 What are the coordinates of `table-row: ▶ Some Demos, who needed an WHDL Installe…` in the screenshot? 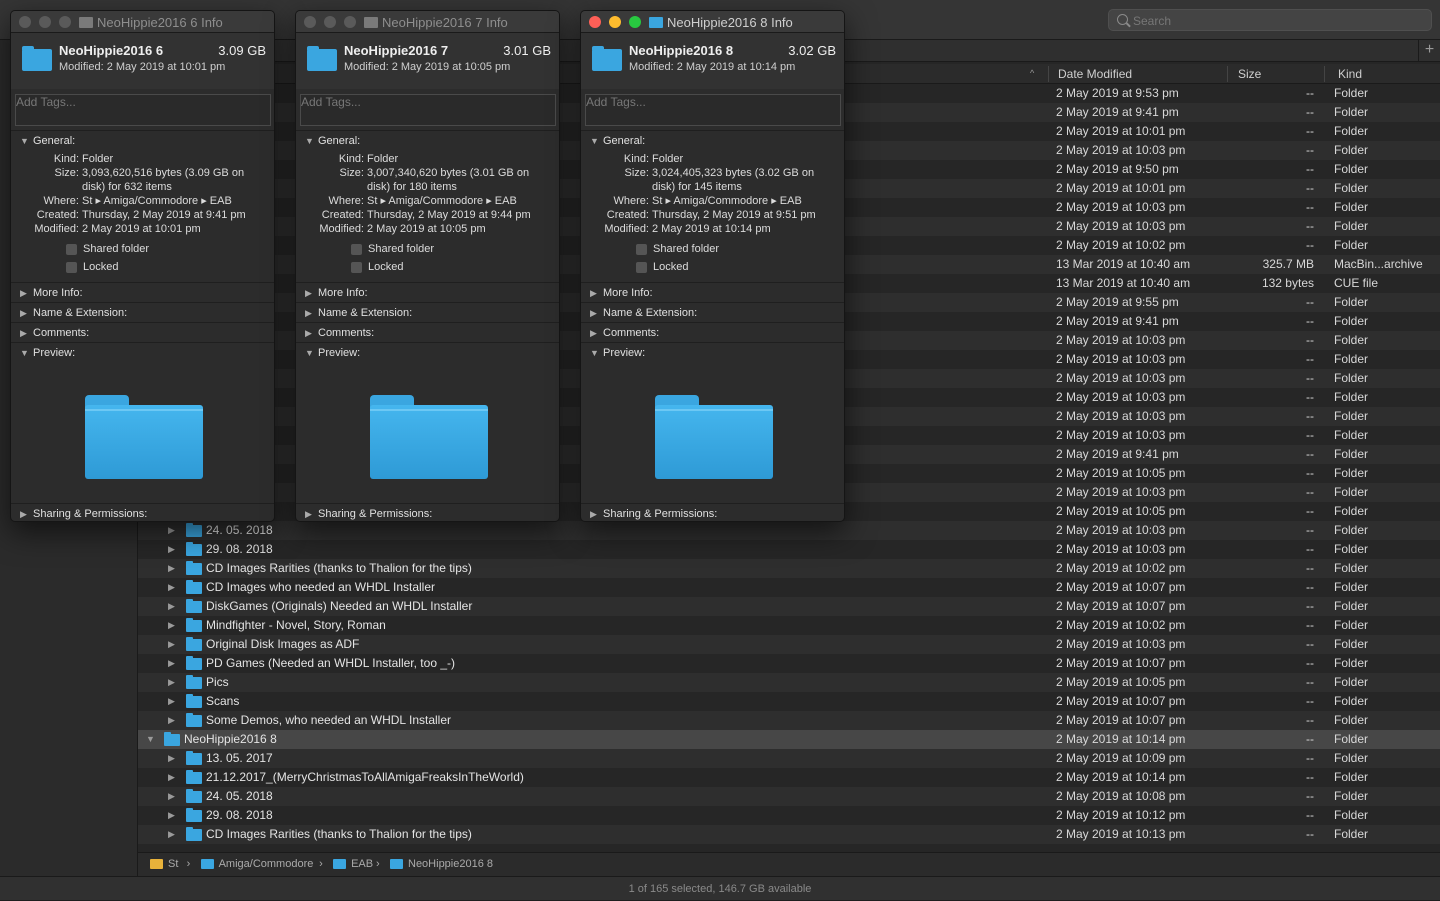 It's located at (789, 720).